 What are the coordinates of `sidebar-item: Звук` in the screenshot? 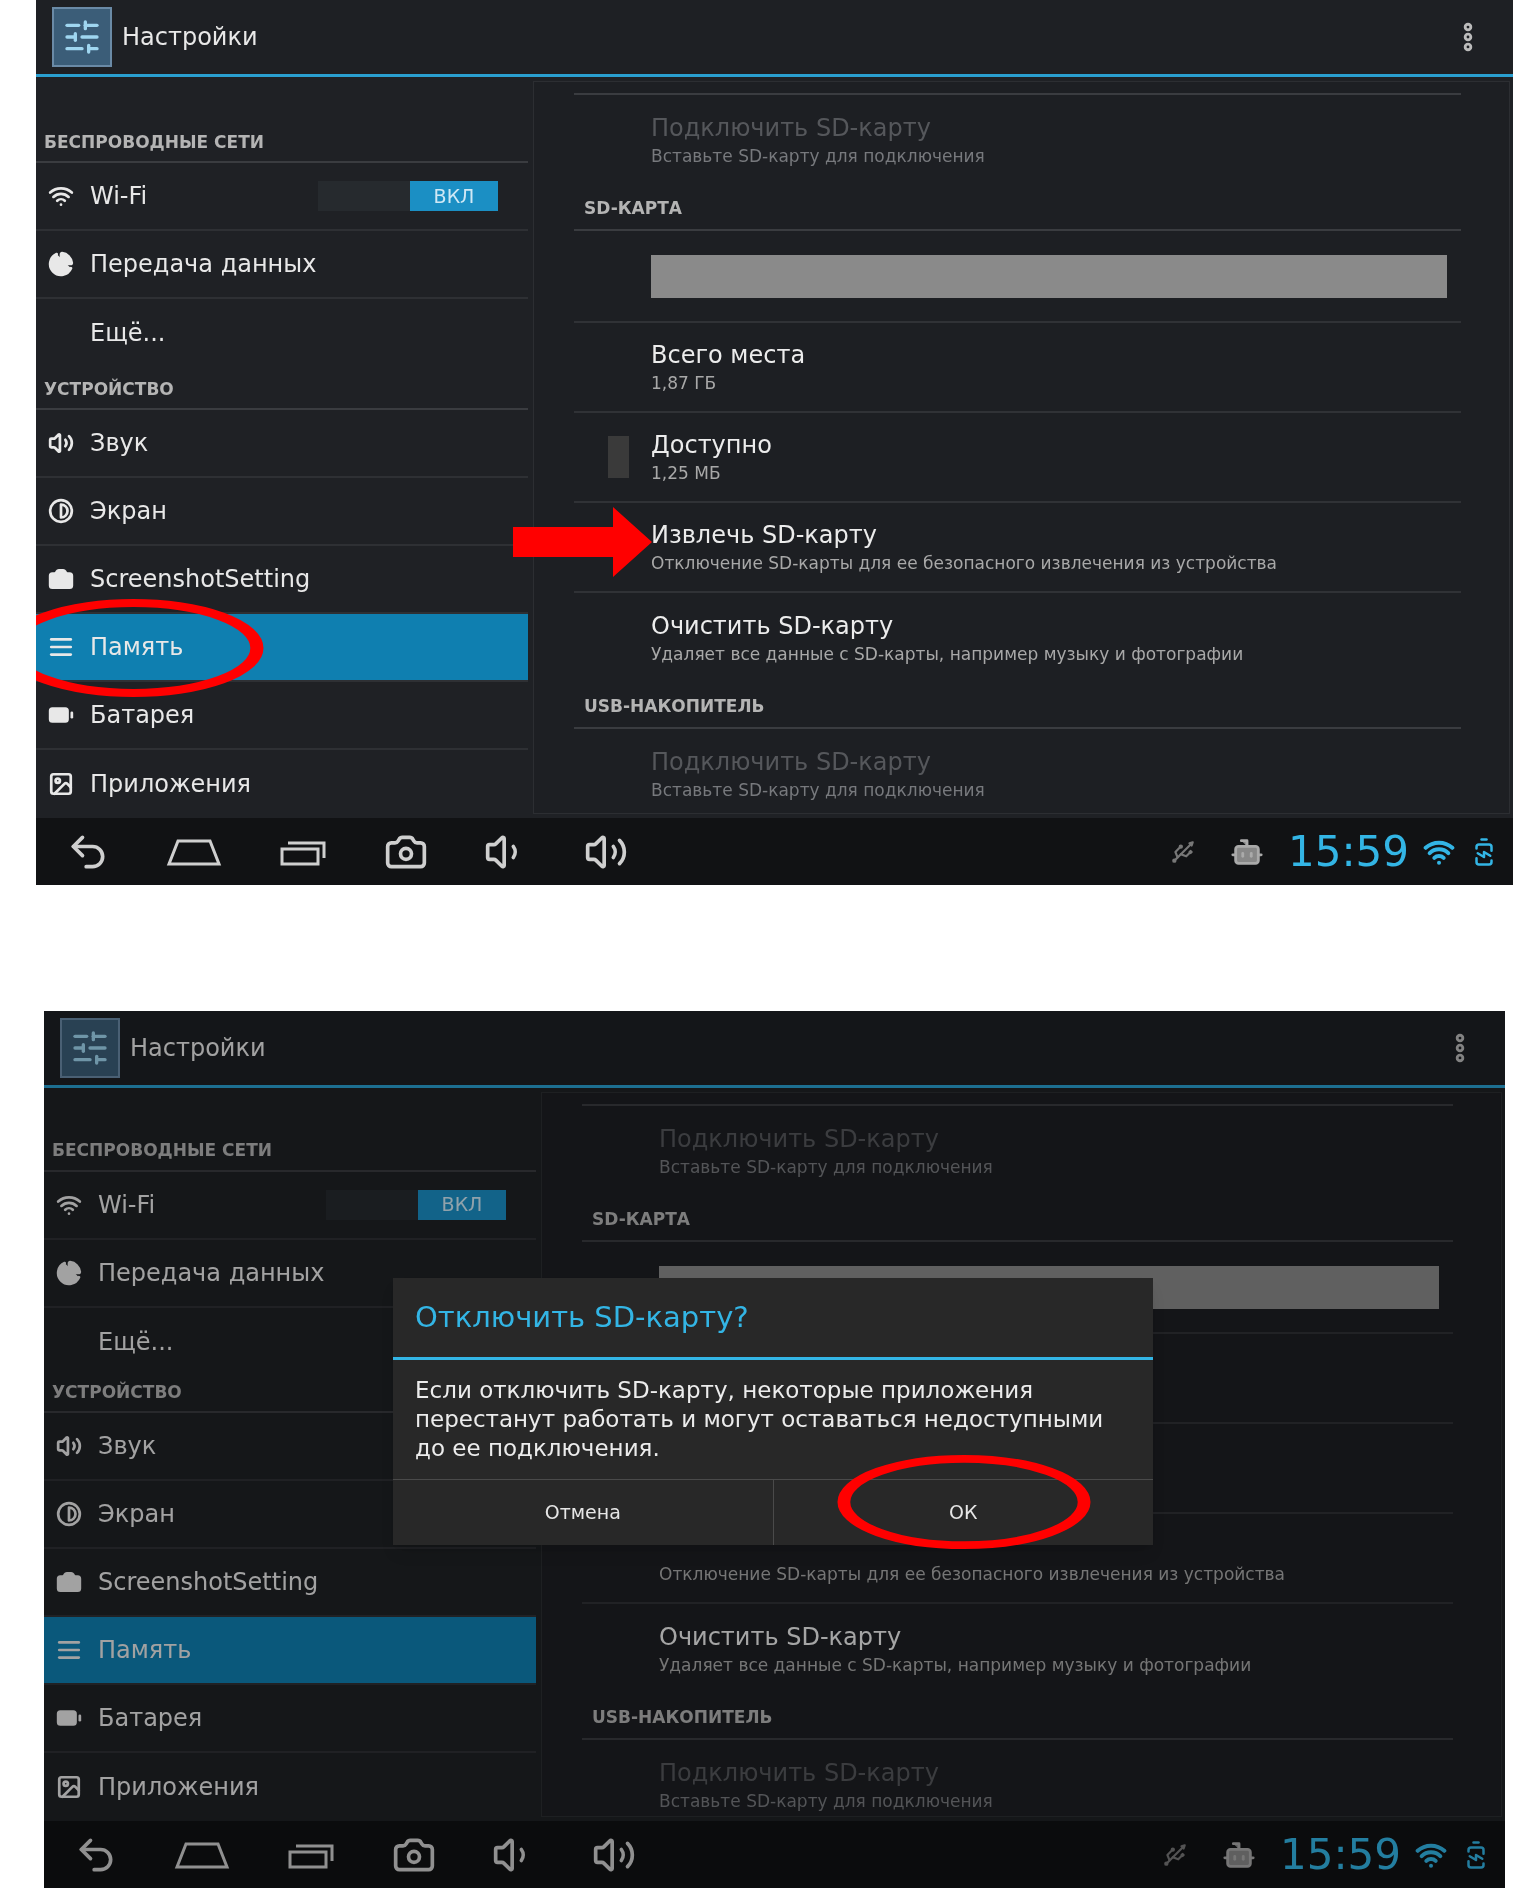 It's located at (282, 443).